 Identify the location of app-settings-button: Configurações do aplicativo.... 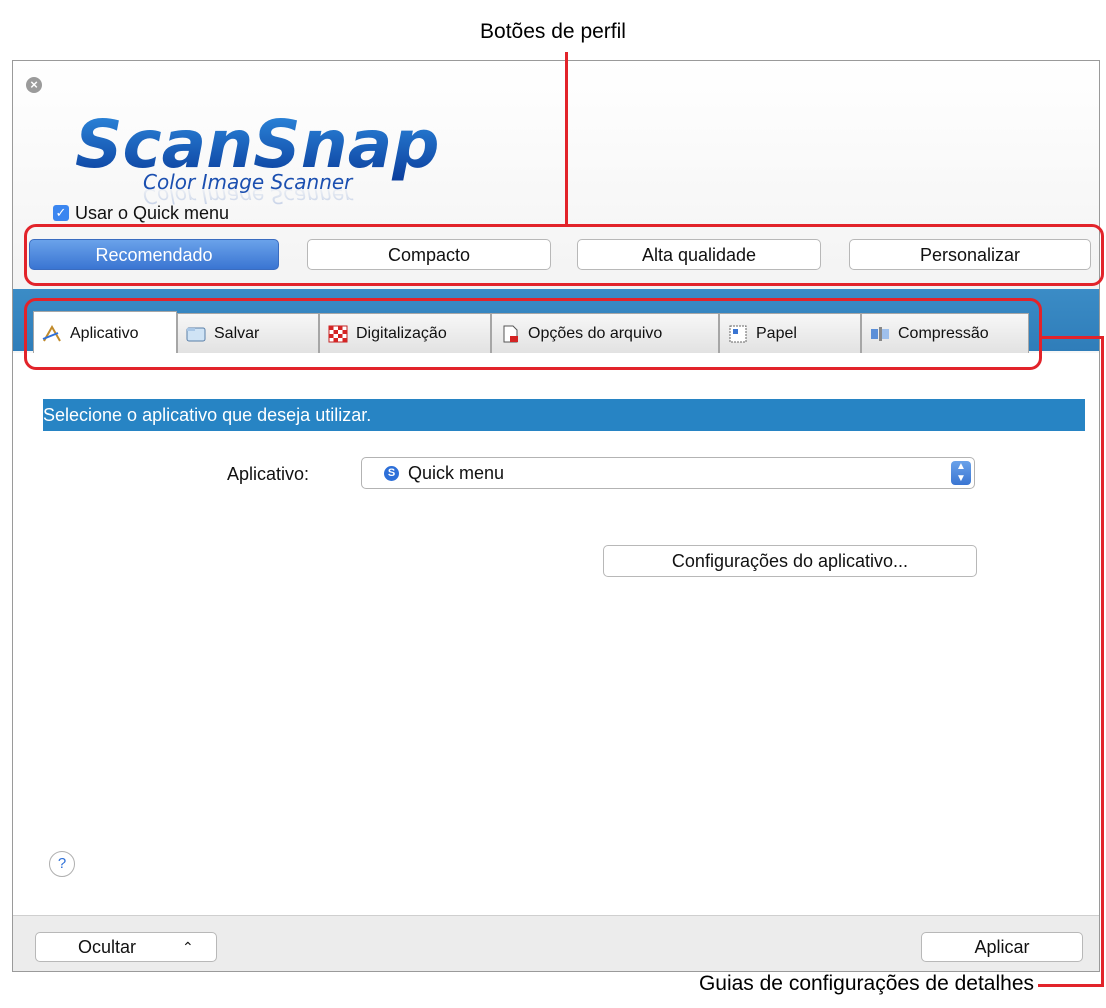
(790, 561).